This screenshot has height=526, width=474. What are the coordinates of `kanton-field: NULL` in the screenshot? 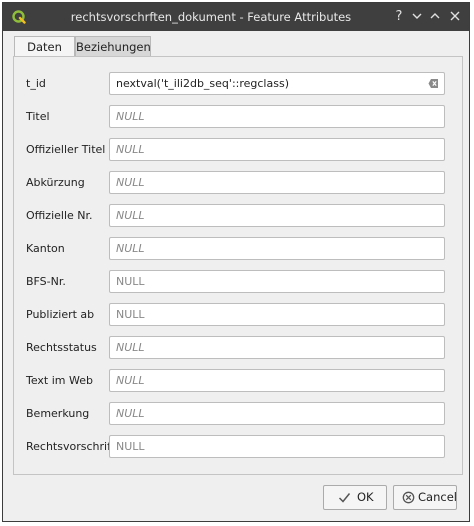 It's located at (277, 248).